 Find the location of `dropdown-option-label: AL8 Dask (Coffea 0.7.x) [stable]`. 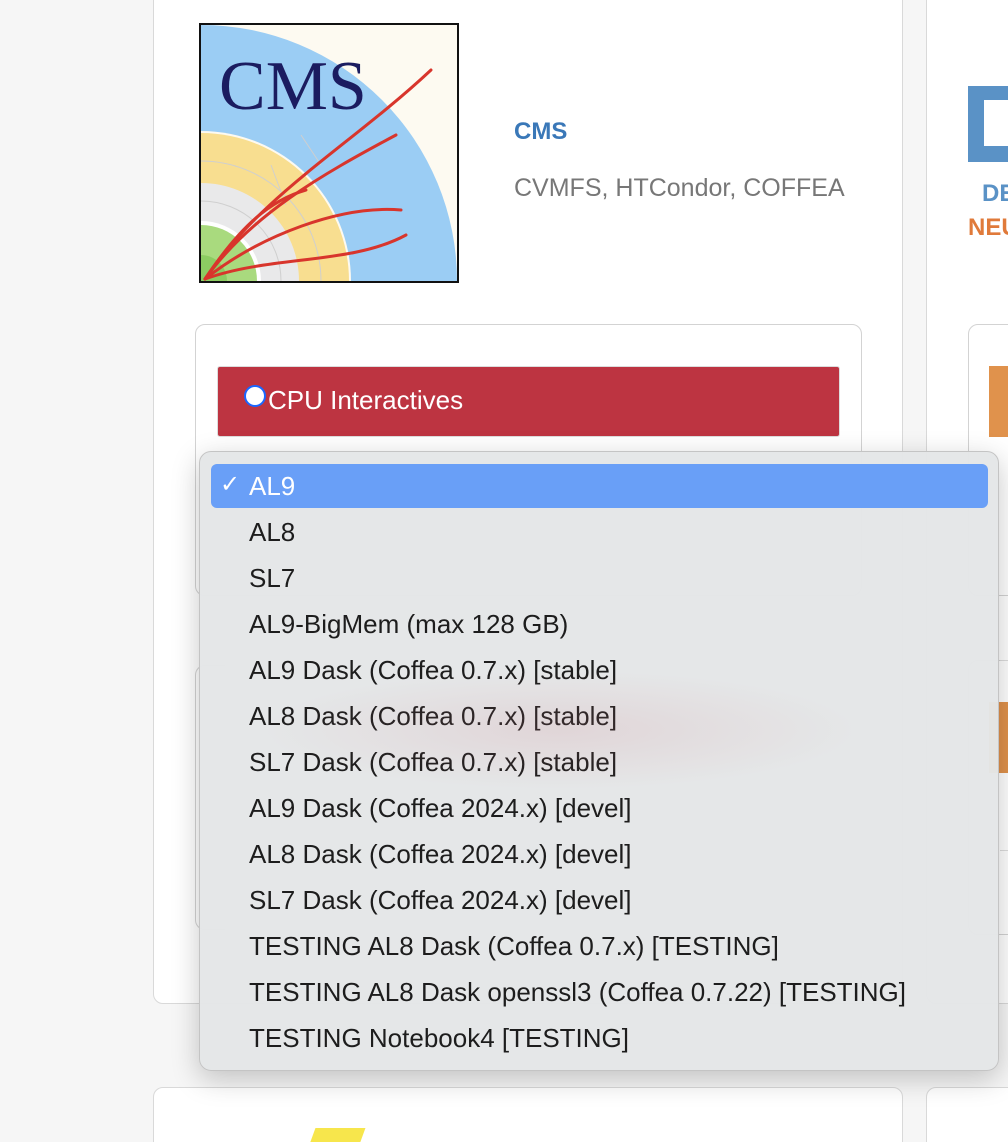

dropdown-option-label: AL8 Dask (Coffea 0.7.x) [stable] is located at coordinates (433, 716).